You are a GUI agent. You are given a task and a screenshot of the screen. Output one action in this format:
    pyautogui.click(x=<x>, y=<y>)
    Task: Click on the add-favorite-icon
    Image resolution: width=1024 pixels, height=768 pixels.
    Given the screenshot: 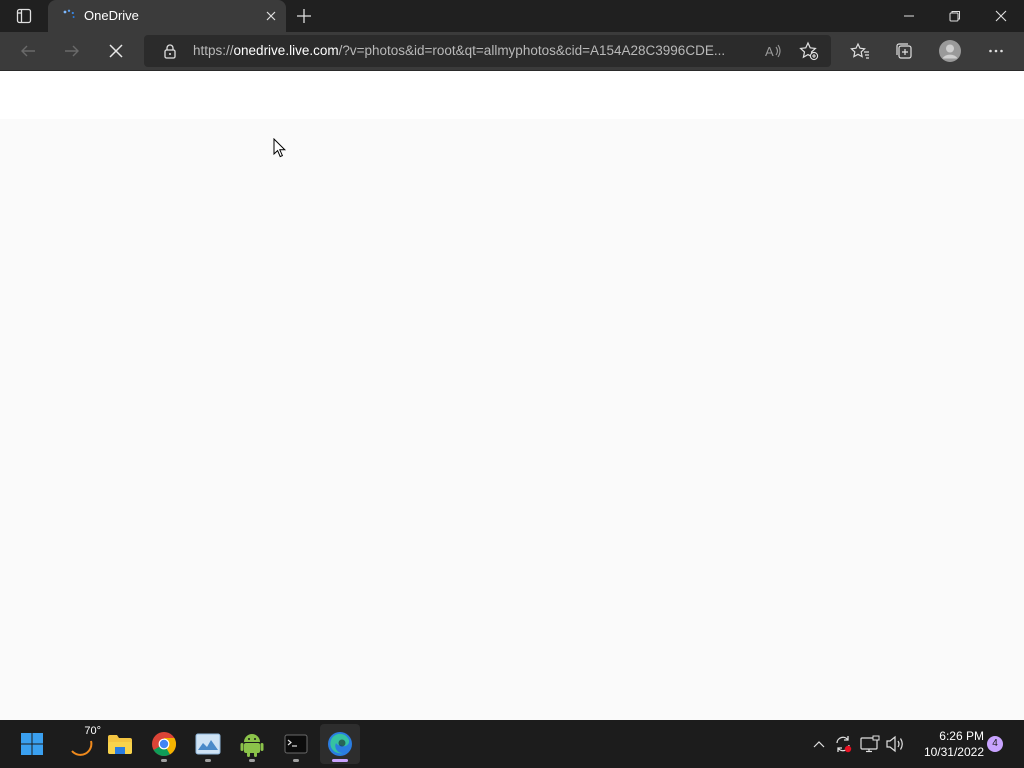 What is the action you would take?
    pyautogui.click(x=809, y=51)
    